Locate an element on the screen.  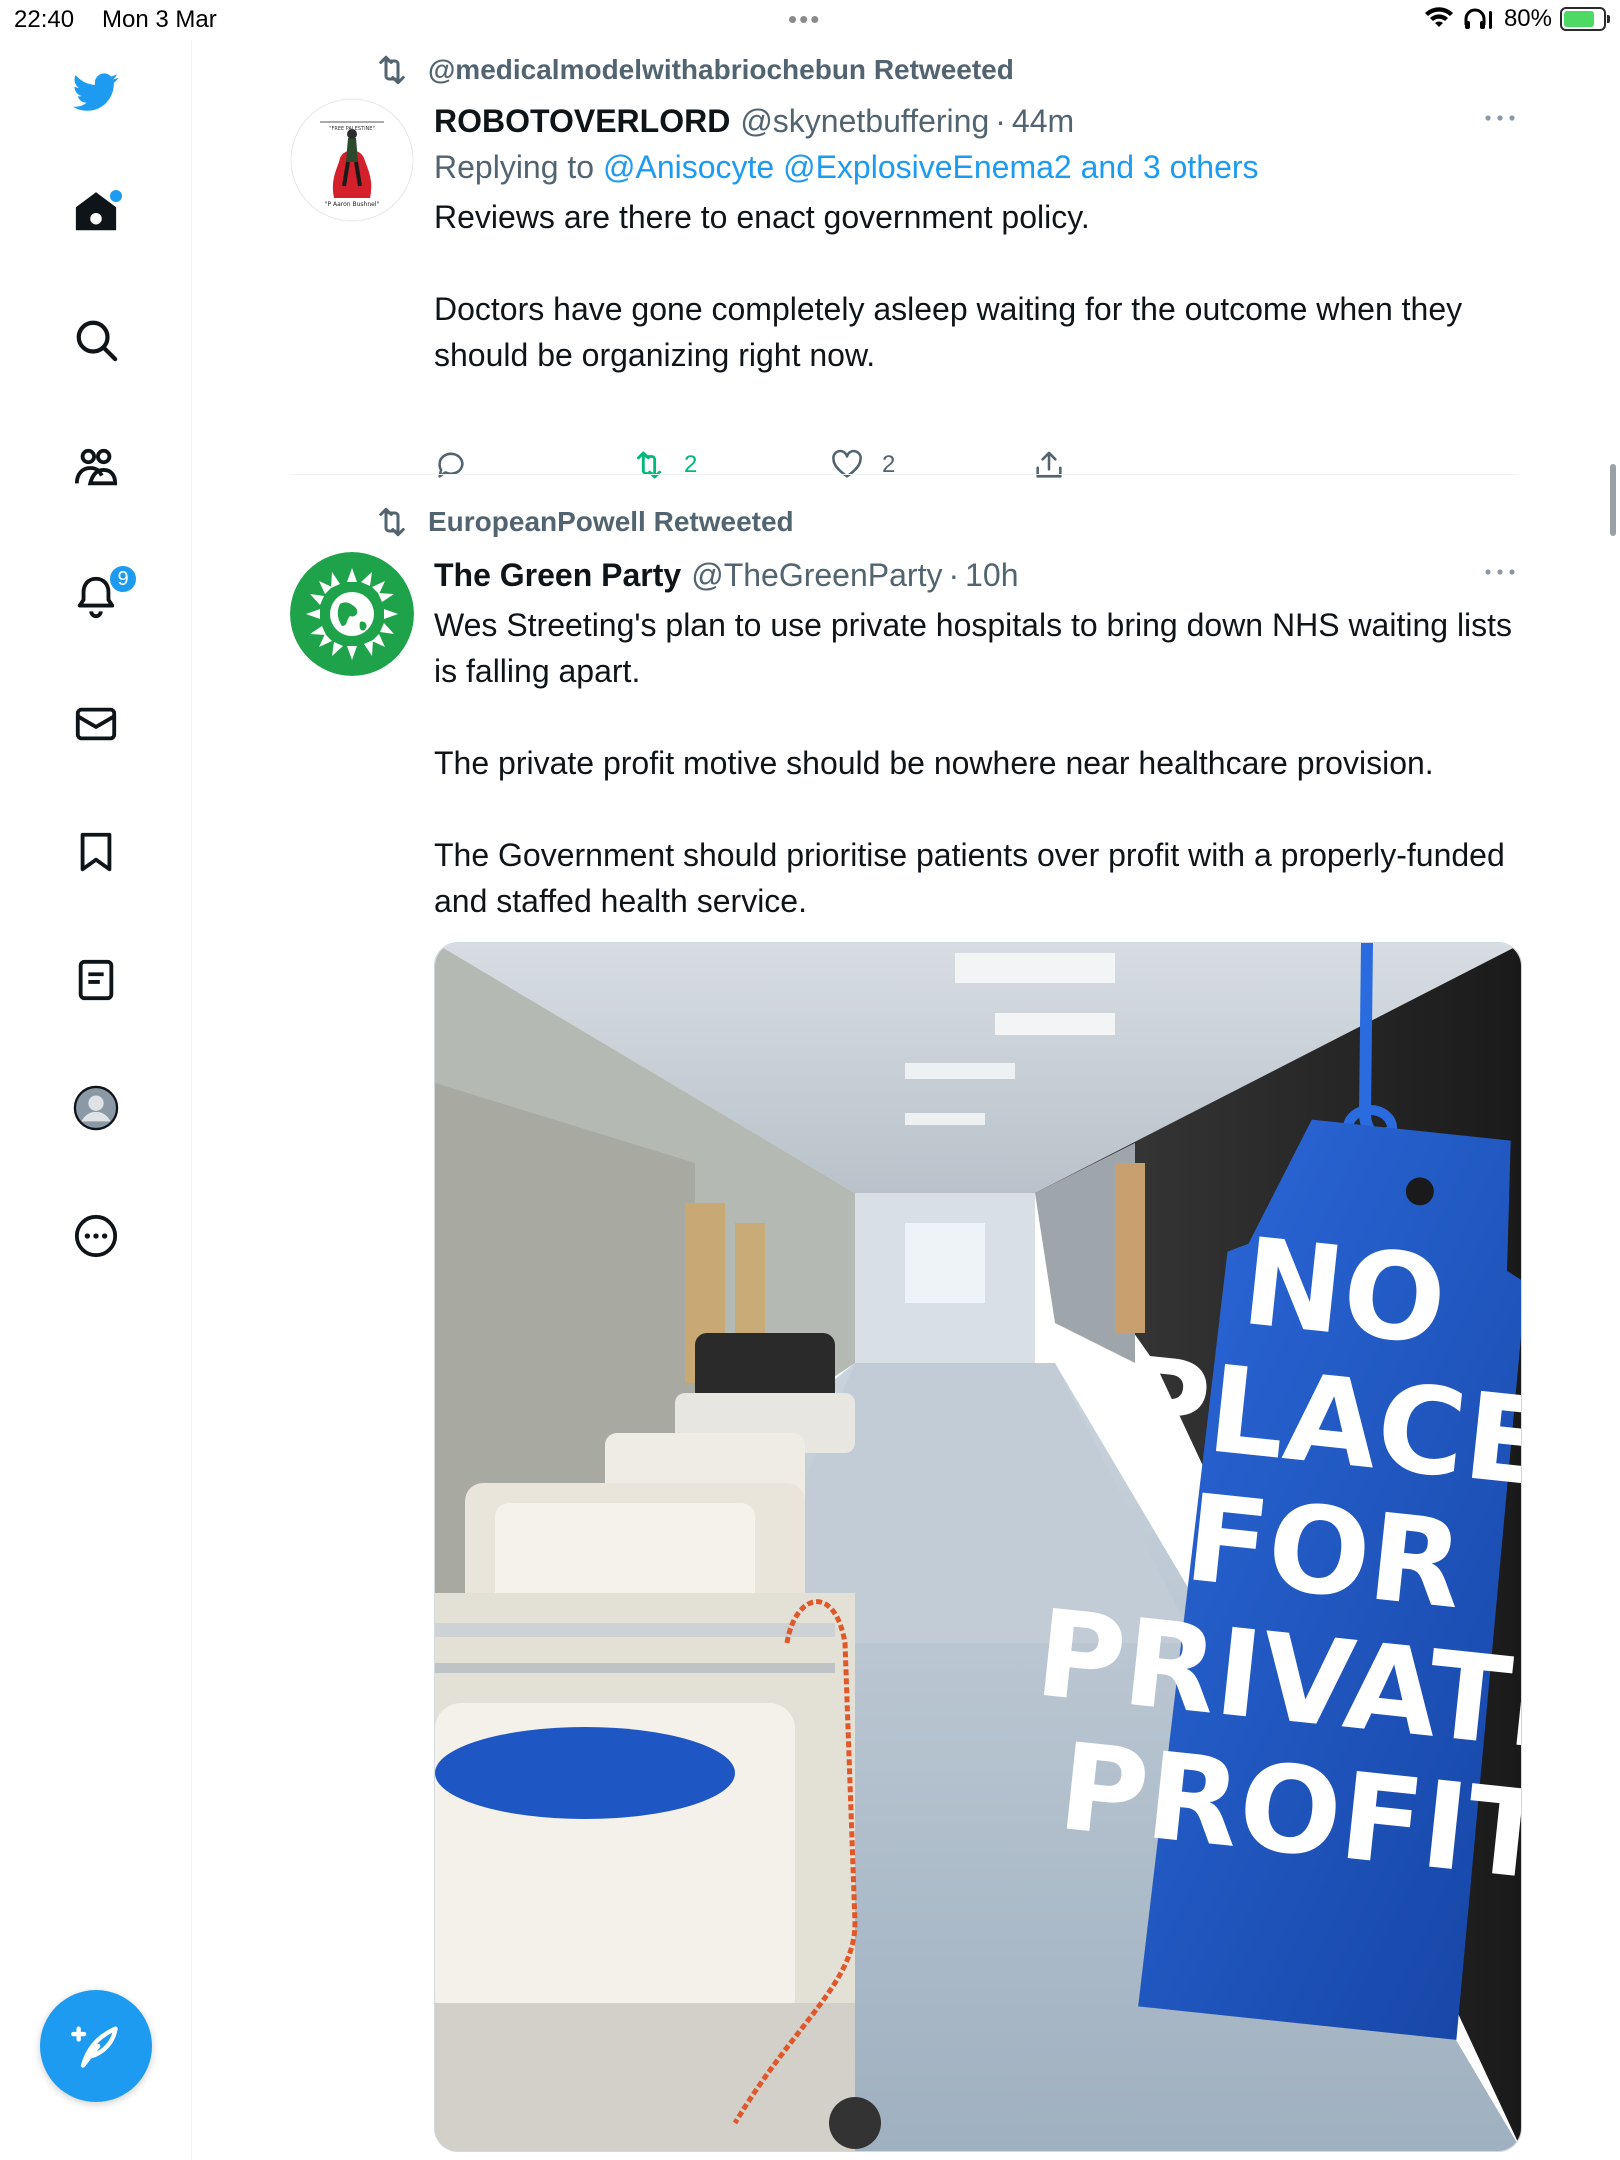
green-party-logo-icon is located at coordinates (352, 614).